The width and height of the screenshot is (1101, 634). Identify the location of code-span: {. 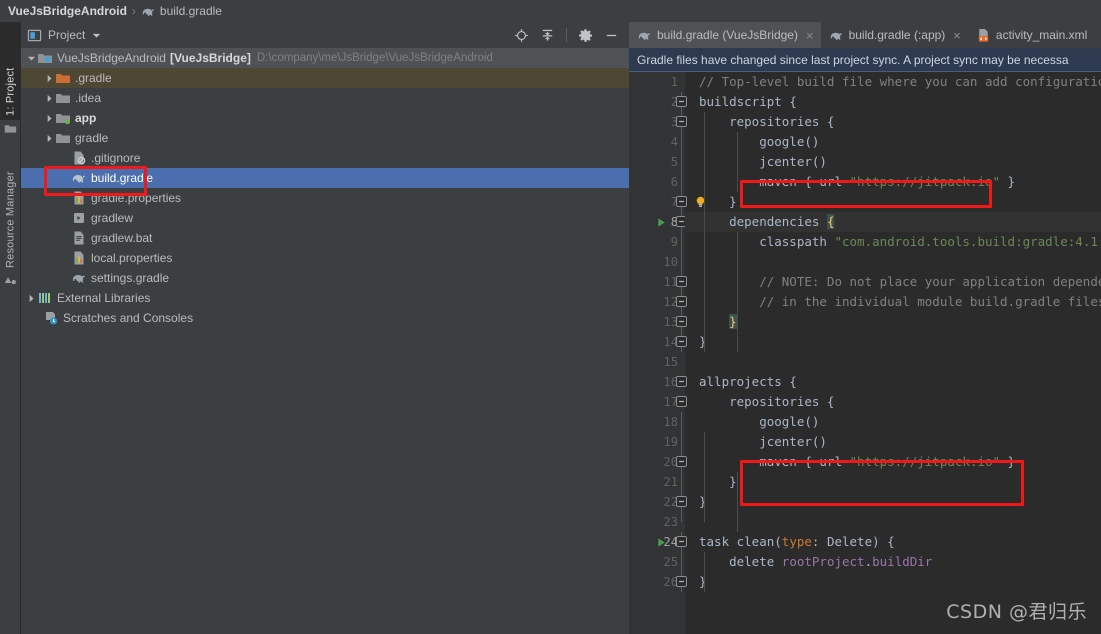
(830, 221).